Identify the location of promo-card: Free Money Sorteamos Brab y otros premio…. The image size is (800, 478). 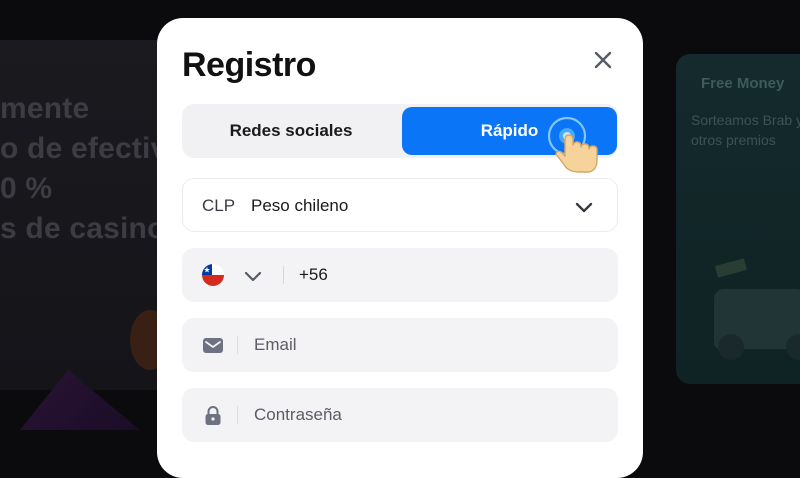
(738, 219).